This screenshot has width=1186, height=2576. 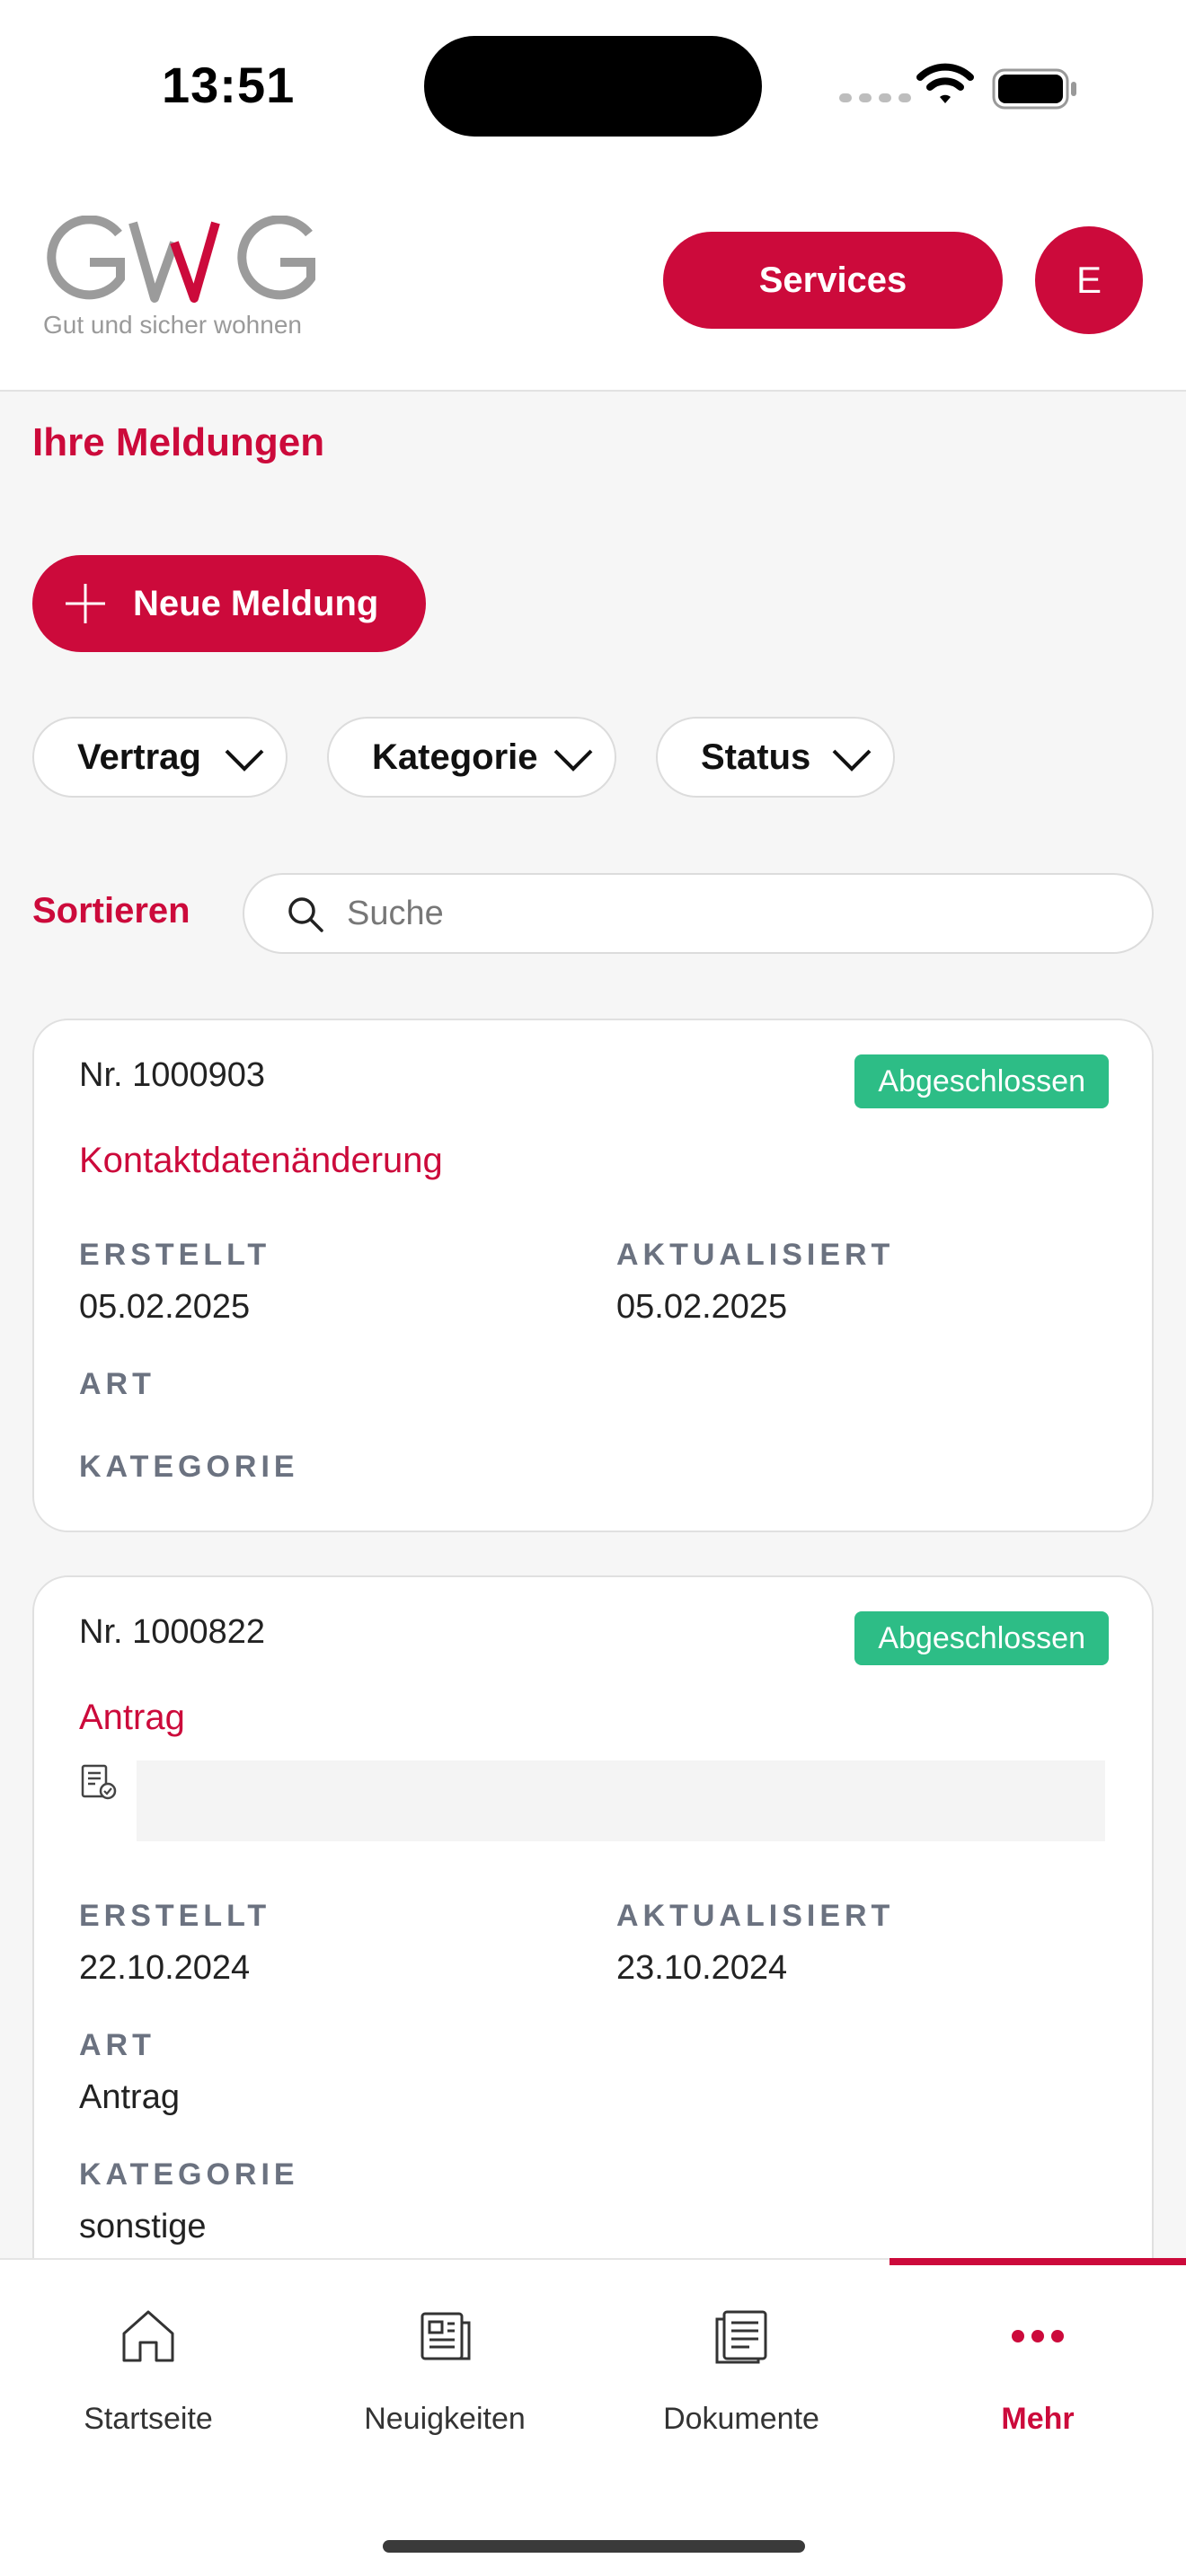 I want to click on report-title: Kontaktdatenänderung, so click(x=261, y=1160).